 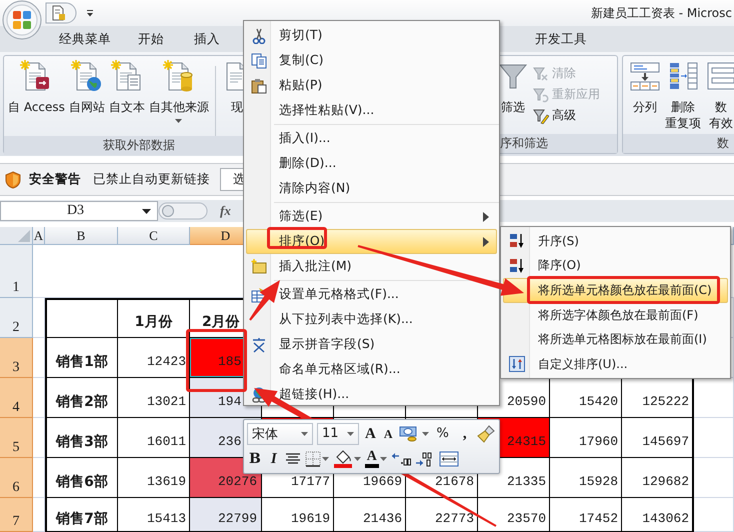 I want to click on ribbon-button: 分列, so click(x=645, y=87).